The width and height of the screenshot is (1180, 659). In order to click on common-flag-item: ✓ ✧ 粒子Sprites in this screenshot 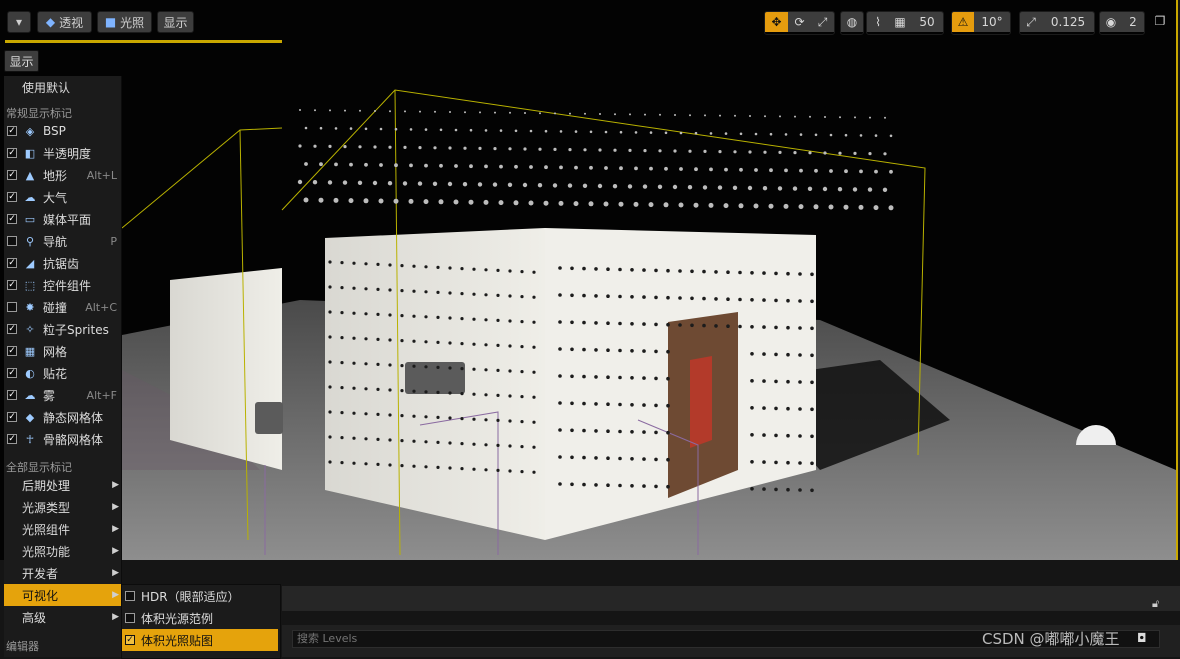, I will do `click(62, 329)`.